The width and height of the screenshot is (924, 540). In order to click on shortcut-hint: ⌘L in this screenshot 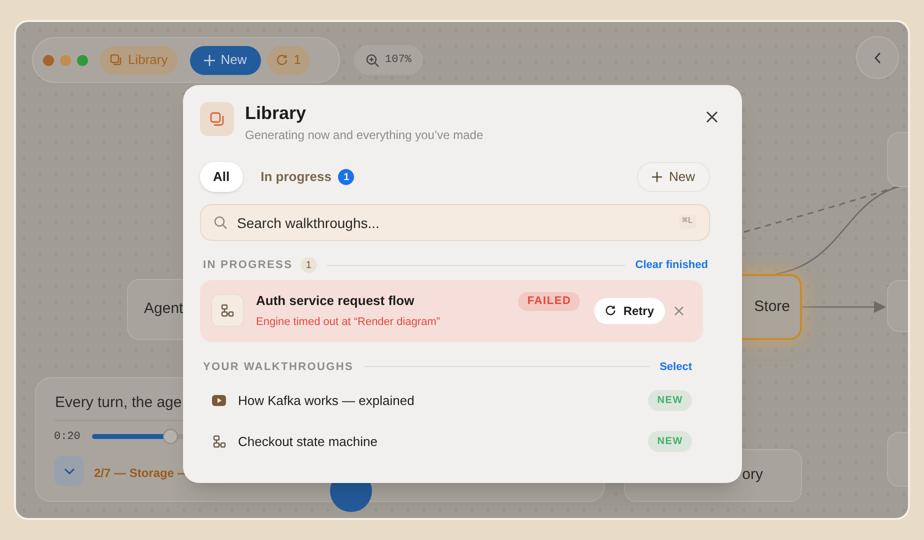, I will do `click(687, 221)`.